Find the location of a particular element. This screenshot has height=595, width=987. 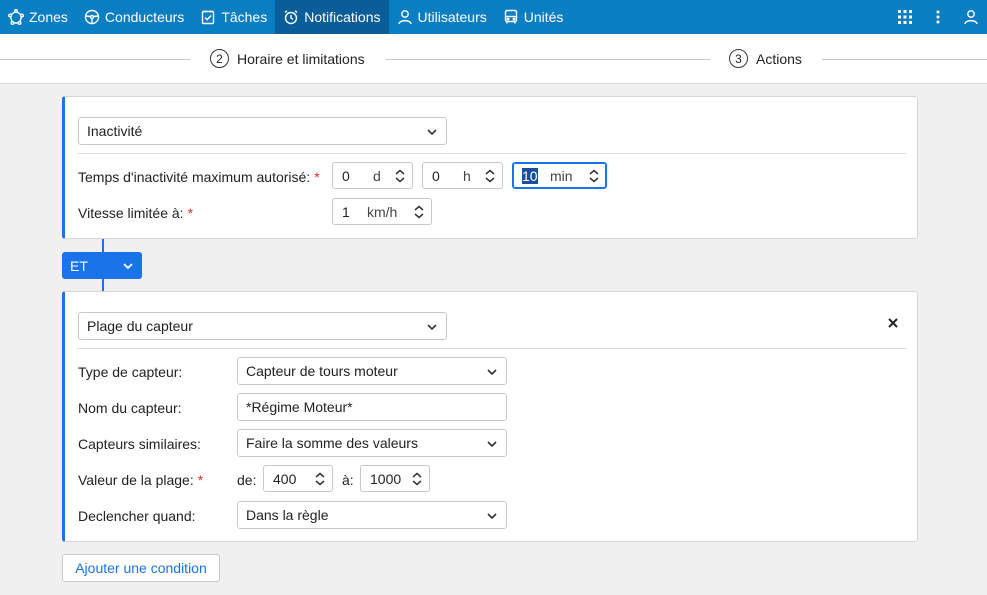

nav-right-tools is located at coordinates (937, 17).